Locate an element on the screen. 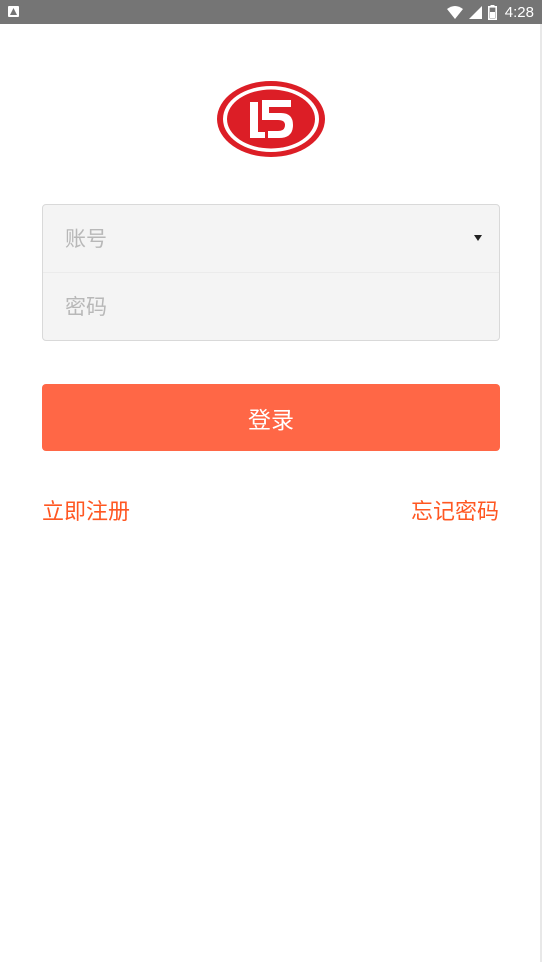  battery-icon is located at coordinates (492, 12).